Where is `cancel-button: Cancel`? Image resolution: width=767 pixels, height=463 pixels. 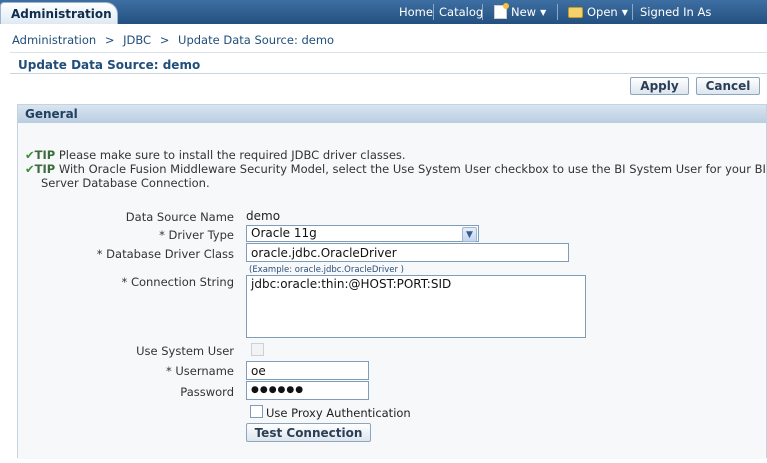
cancel-button: Cancel is located at coordinates (728, 86).